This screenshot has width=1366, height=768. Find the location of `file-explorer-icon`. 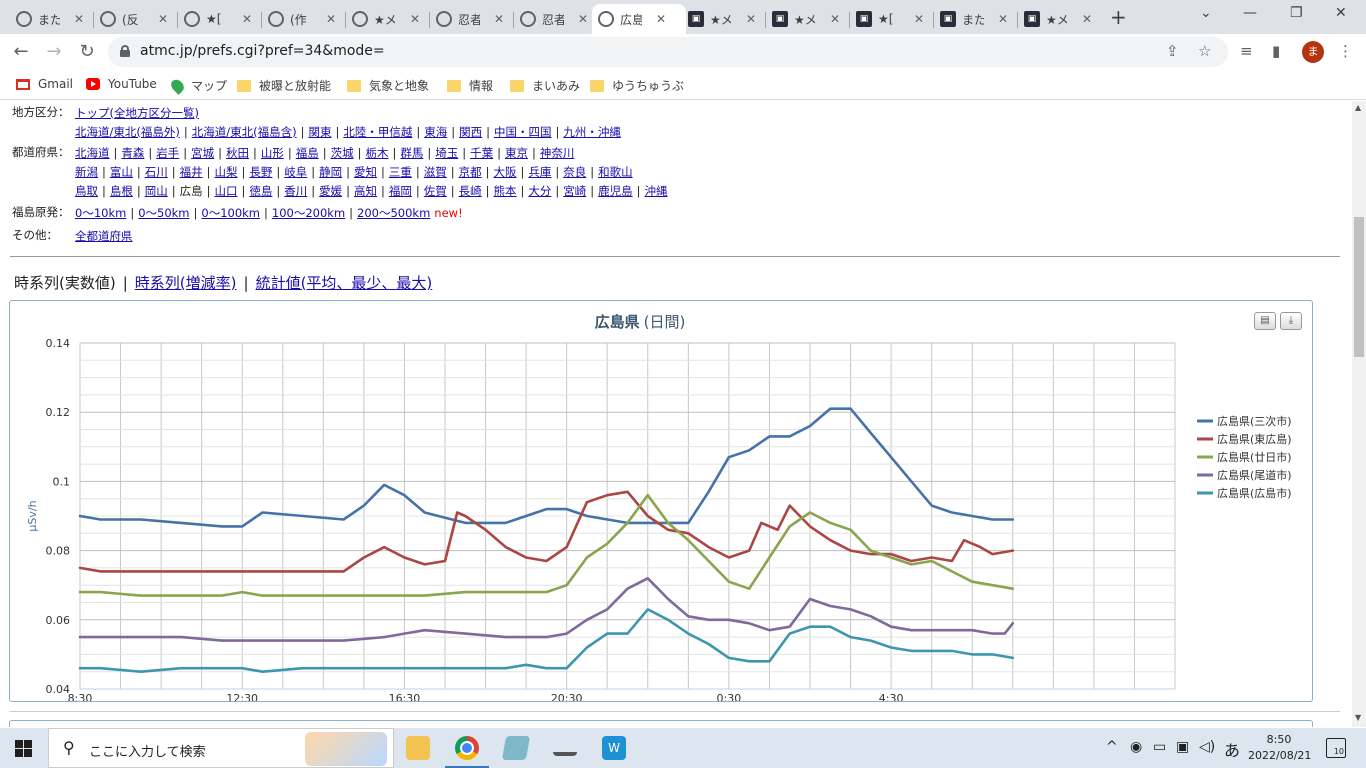

file-explorer-icon is located at coordinates (418, 748).